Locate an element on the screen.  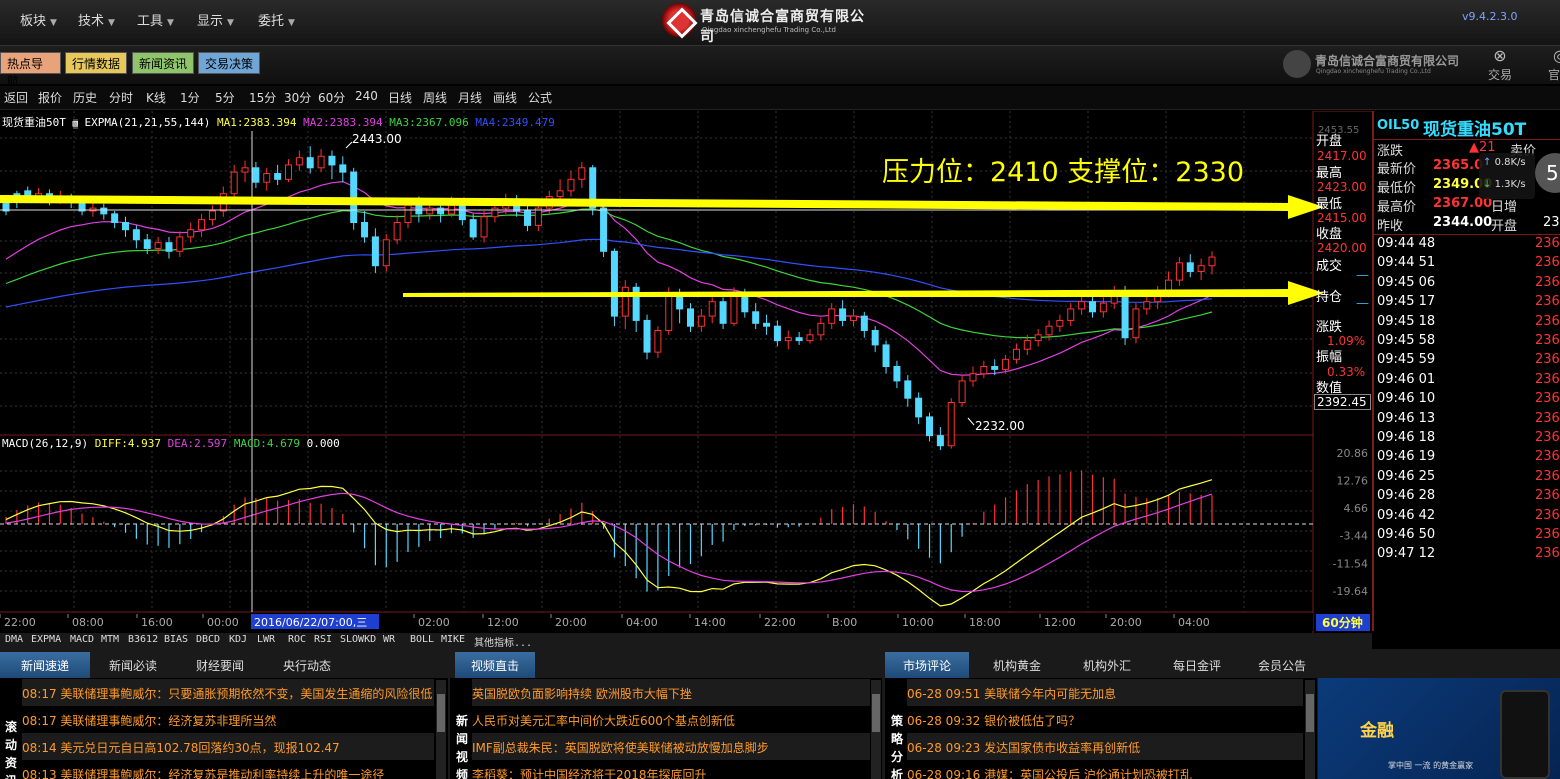
news-row: 英国脱欧负面影响持续 欧洲股市大幅下挫 is located at coordinates (671, 692).